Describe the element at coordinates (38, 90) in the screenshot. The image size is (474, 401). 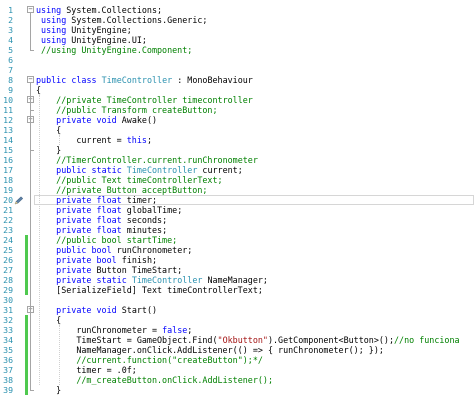
I see `code-text: {` at that location.